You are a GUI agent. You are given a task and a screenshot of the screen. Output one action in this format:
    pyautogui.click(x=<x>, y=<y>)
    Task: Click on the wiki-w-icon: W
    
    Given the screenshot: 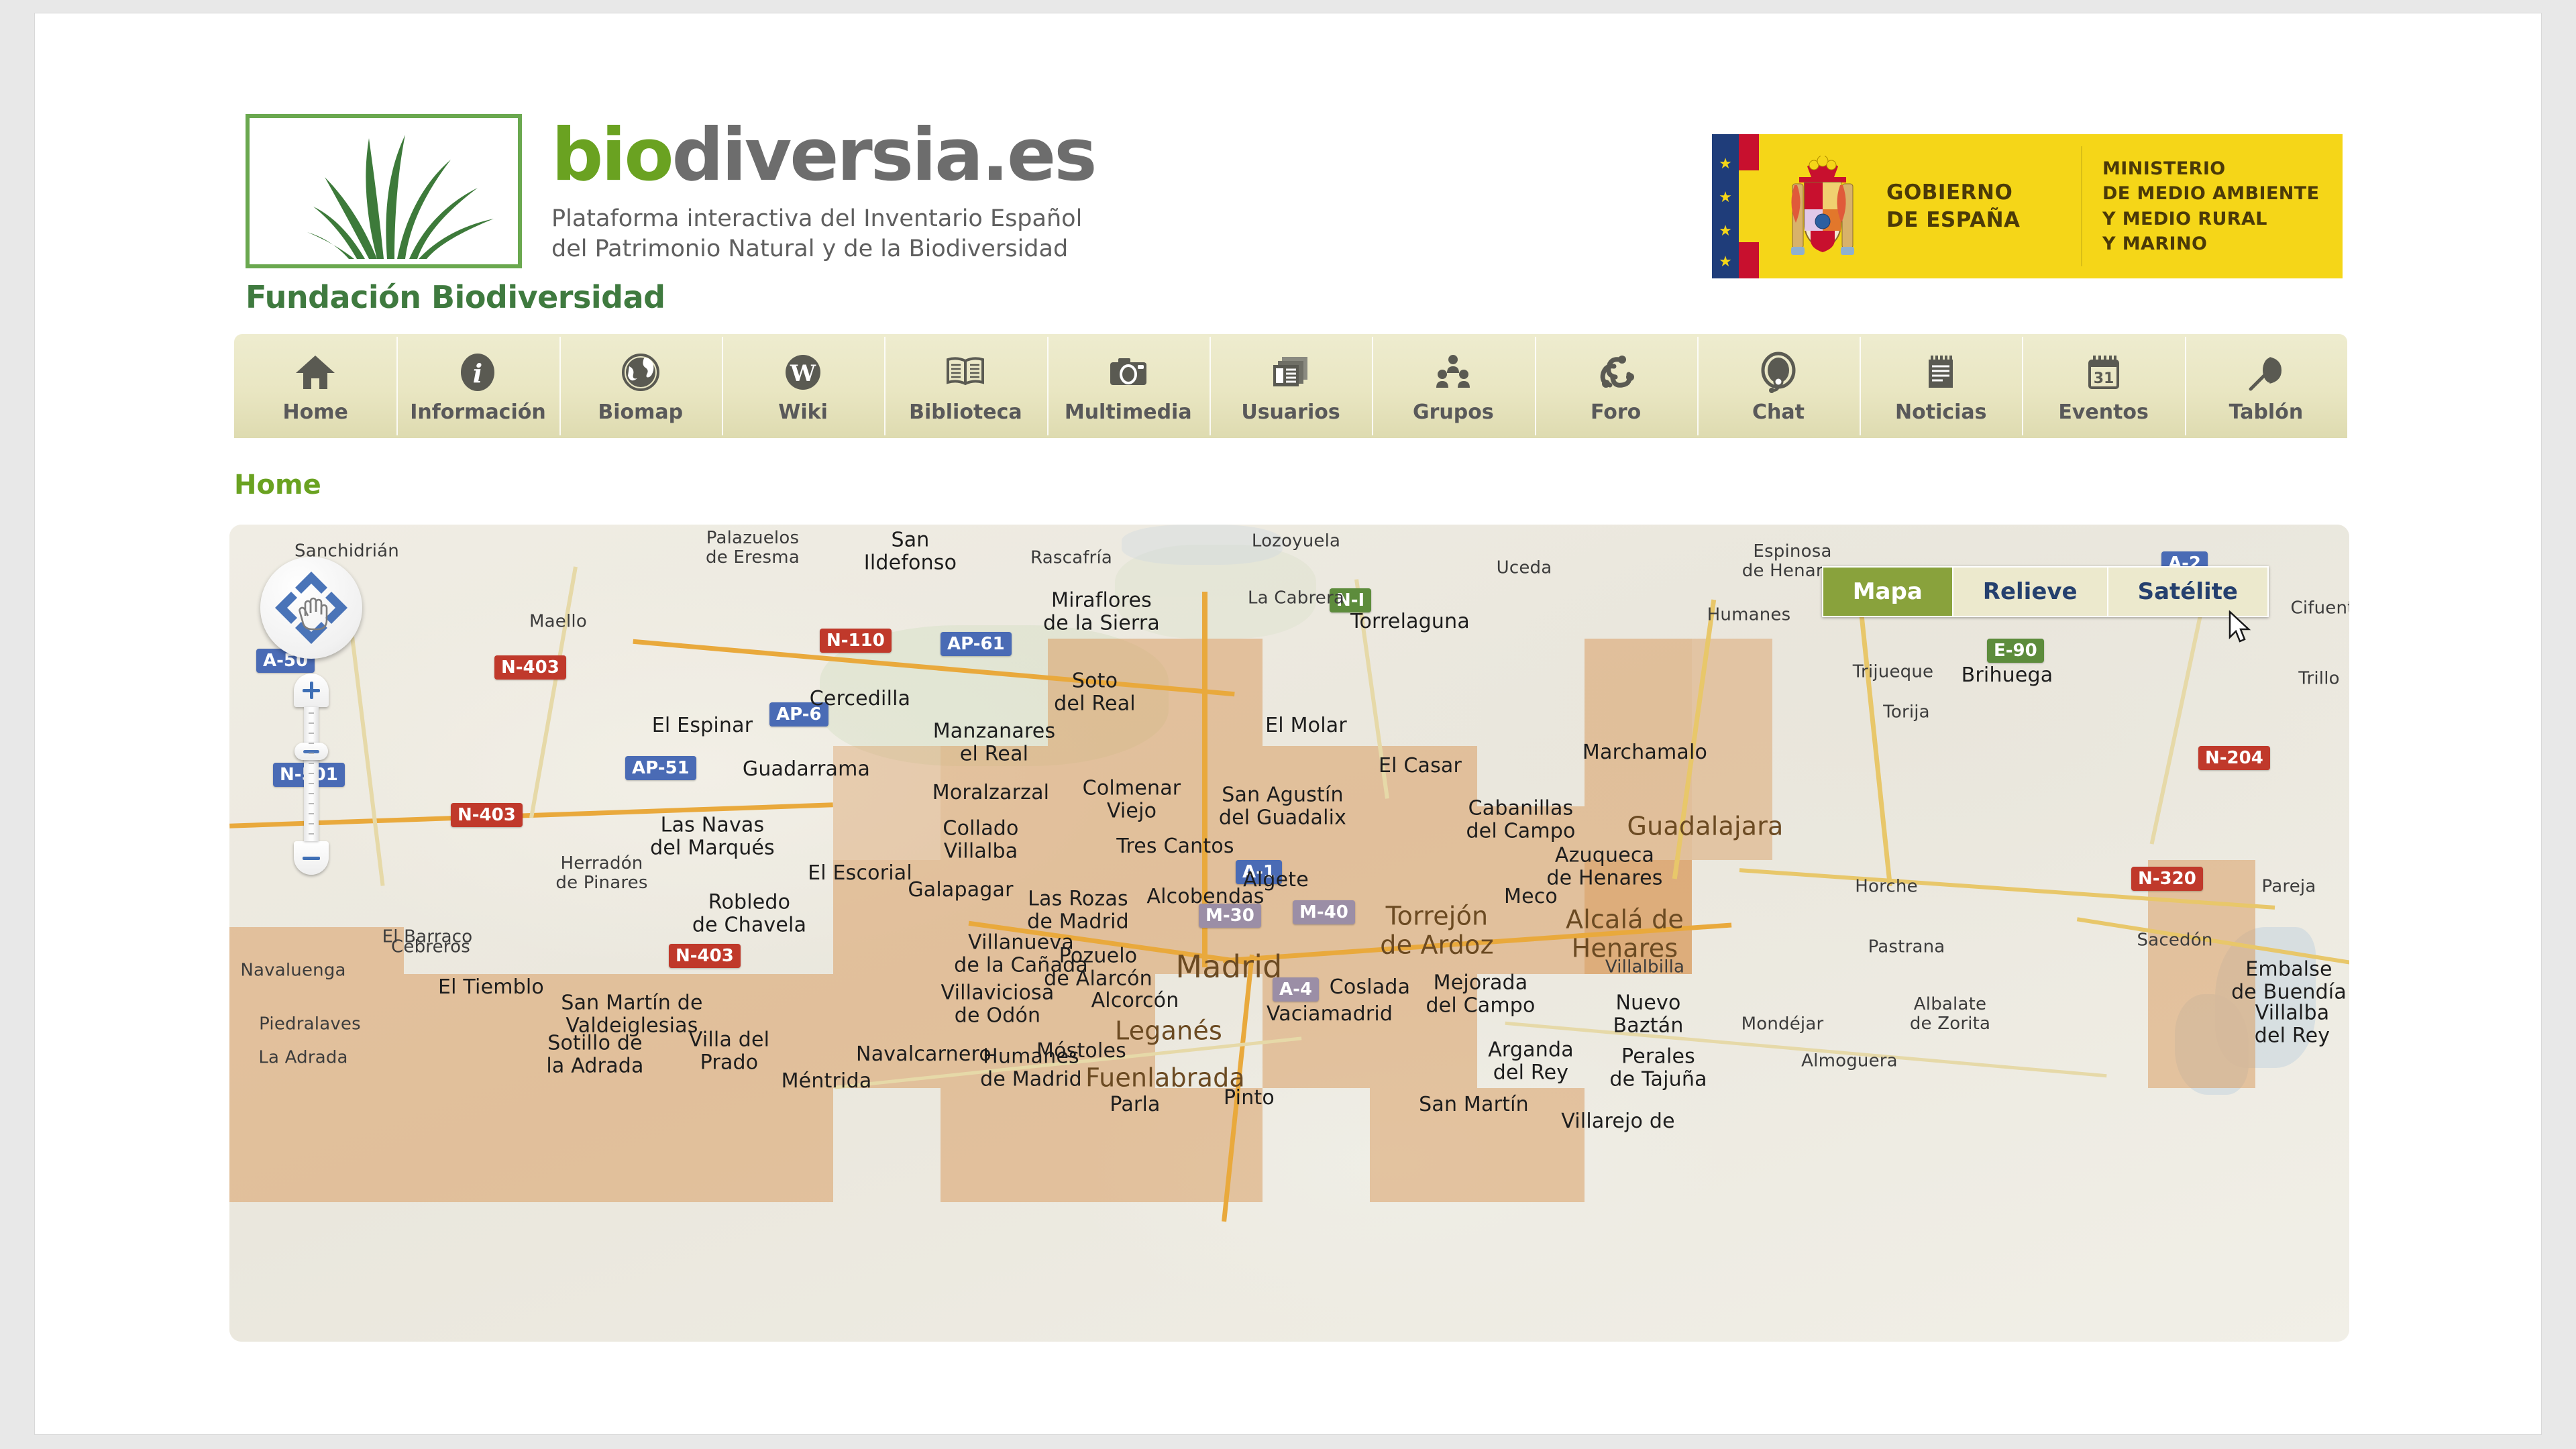 What is the action you would take?
    pyautogui.click(x=803, y=372)
    